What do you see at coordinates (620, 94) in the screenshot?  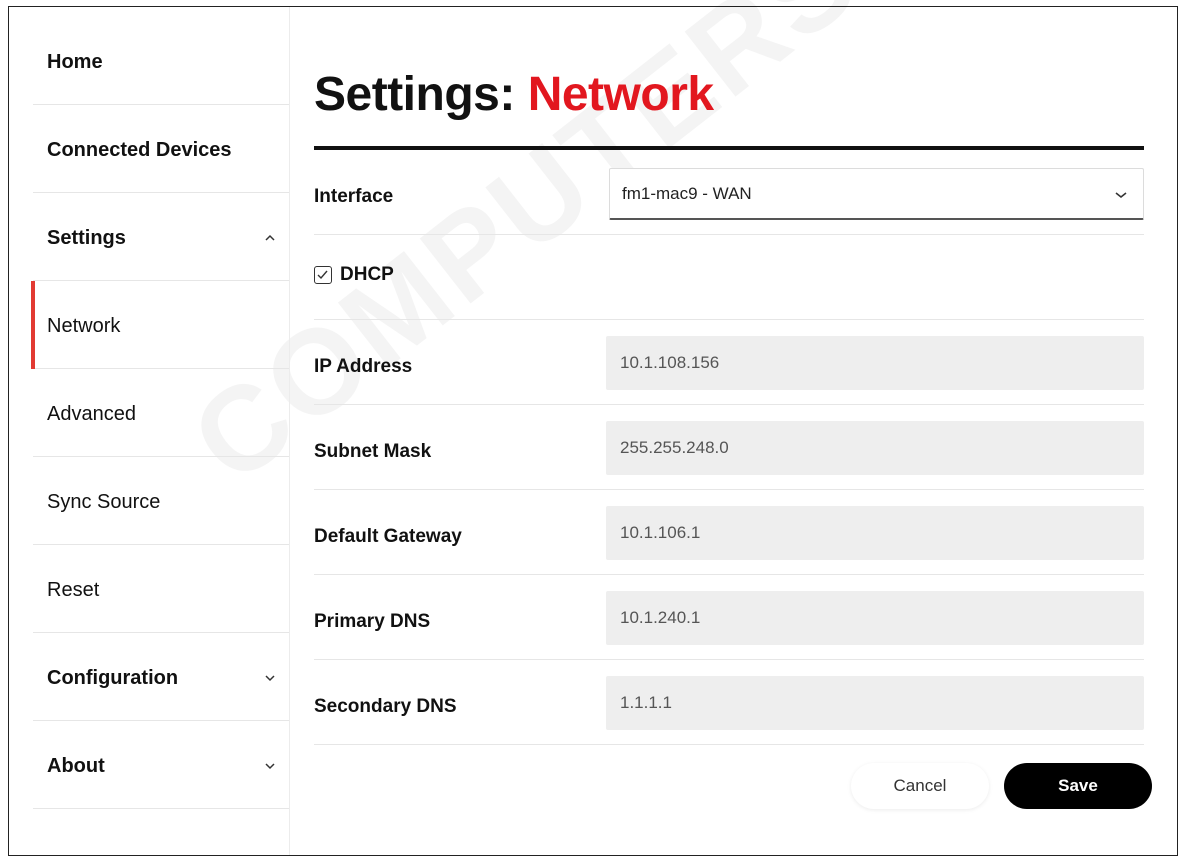 I see `page-title-accent: Network` at bounding box center [620, 94].